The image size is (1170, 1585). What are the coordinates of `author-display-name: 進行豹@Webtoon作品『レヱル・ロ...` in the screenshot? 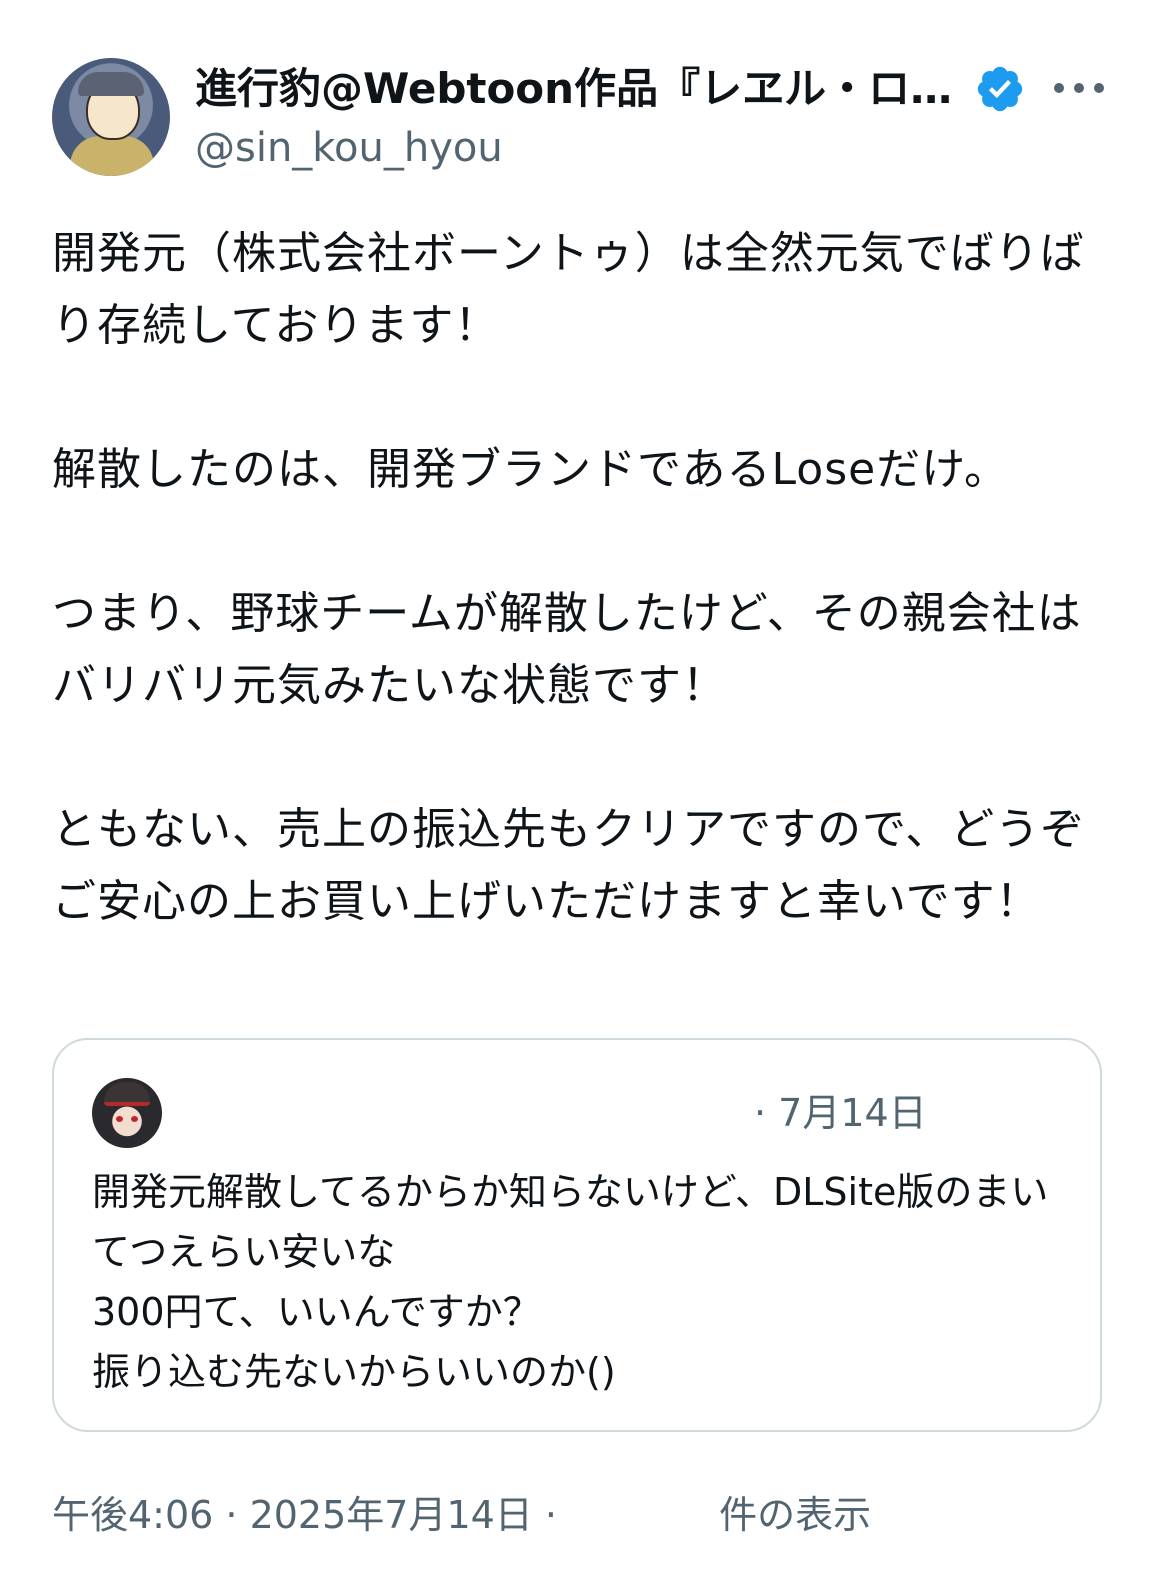 It's located at (575, 89).